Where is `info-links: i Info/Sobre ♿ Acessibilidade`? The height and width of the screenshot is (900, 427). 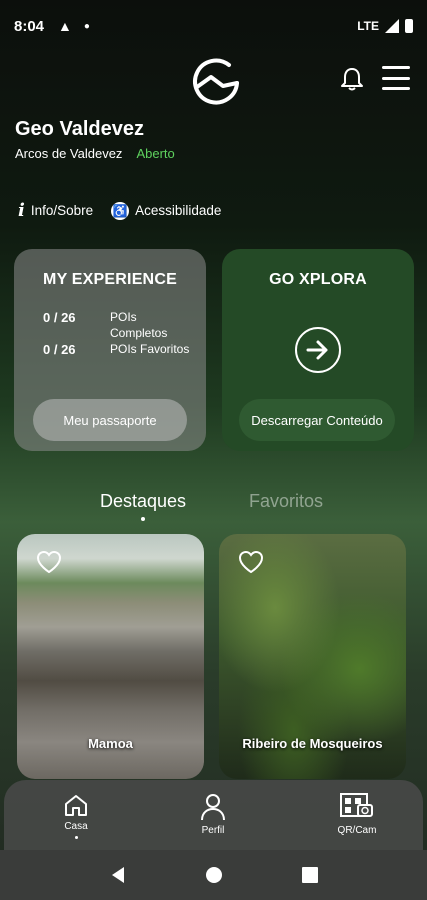 info-links: i Info/Sobre ♿ Acessibilidade is located at coordinates (119, 210).